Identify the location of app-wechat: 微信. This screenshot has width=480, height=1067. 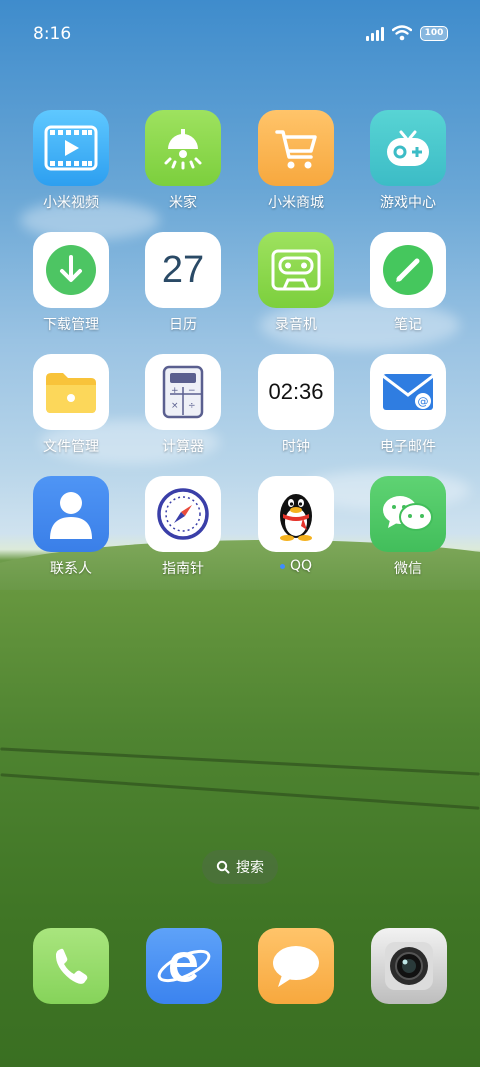
(408, 527).